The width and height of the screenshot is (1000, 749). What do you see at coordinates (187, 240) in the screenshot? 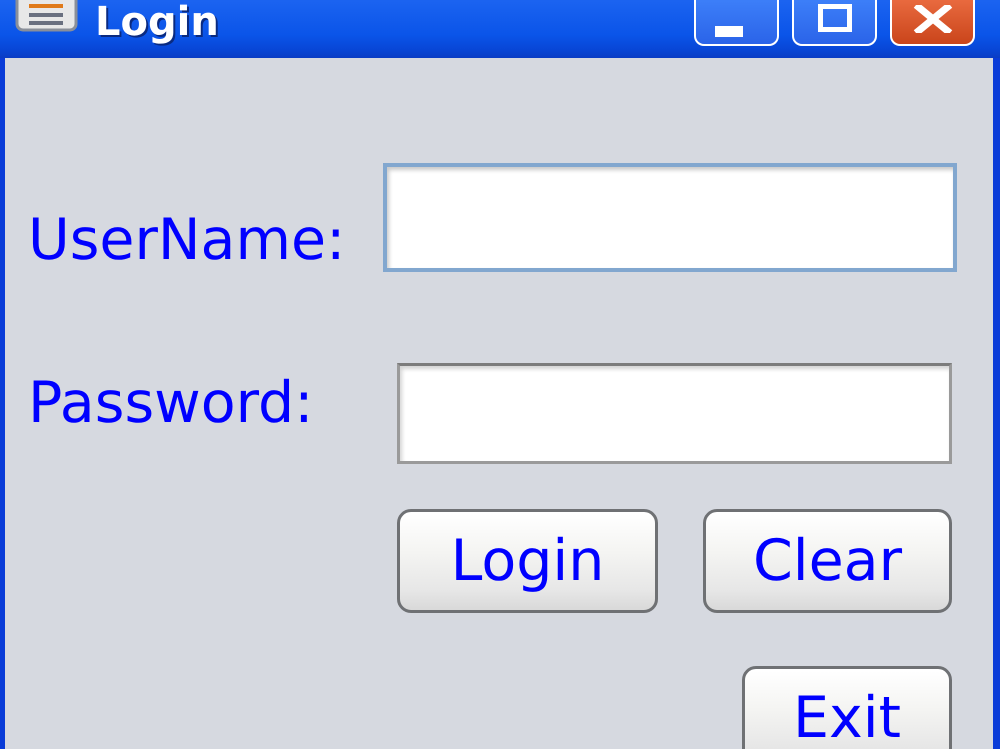
I see `field-label: UserName:` at bounding box center [187, 240].